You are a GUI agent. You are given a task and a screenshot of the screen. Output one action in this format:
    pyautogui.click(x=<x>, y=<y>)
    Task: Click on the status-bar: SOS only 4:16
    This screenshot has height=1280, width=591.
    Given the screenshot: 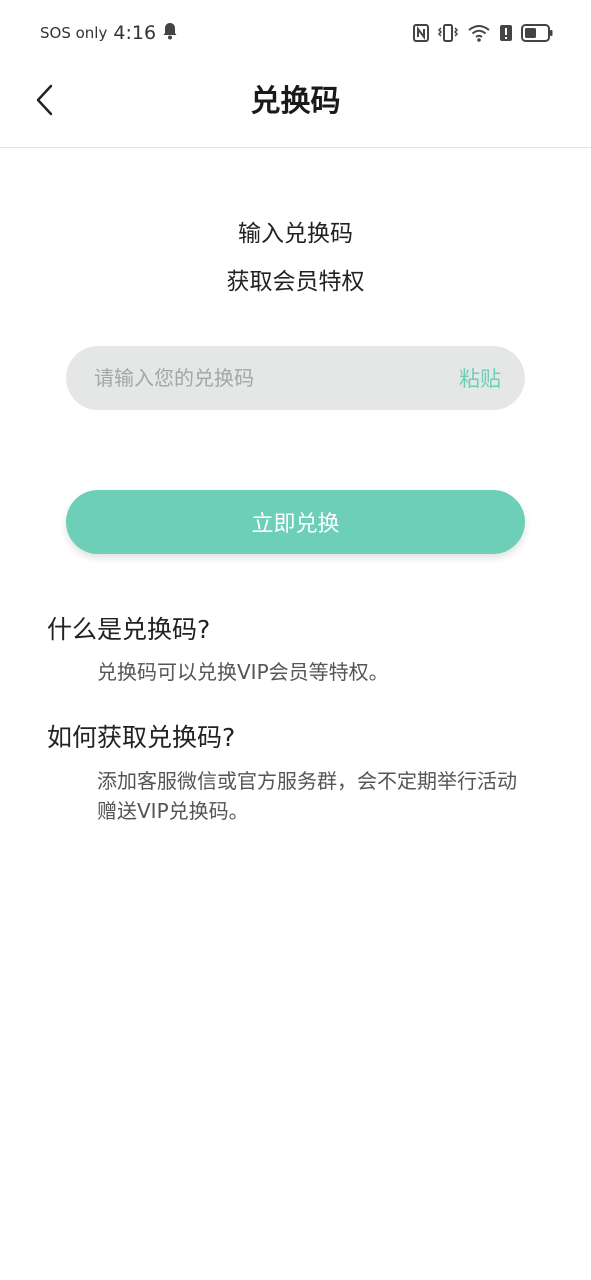 What is the action you would take?
    pyautogui.click(x=295, y=33)
    